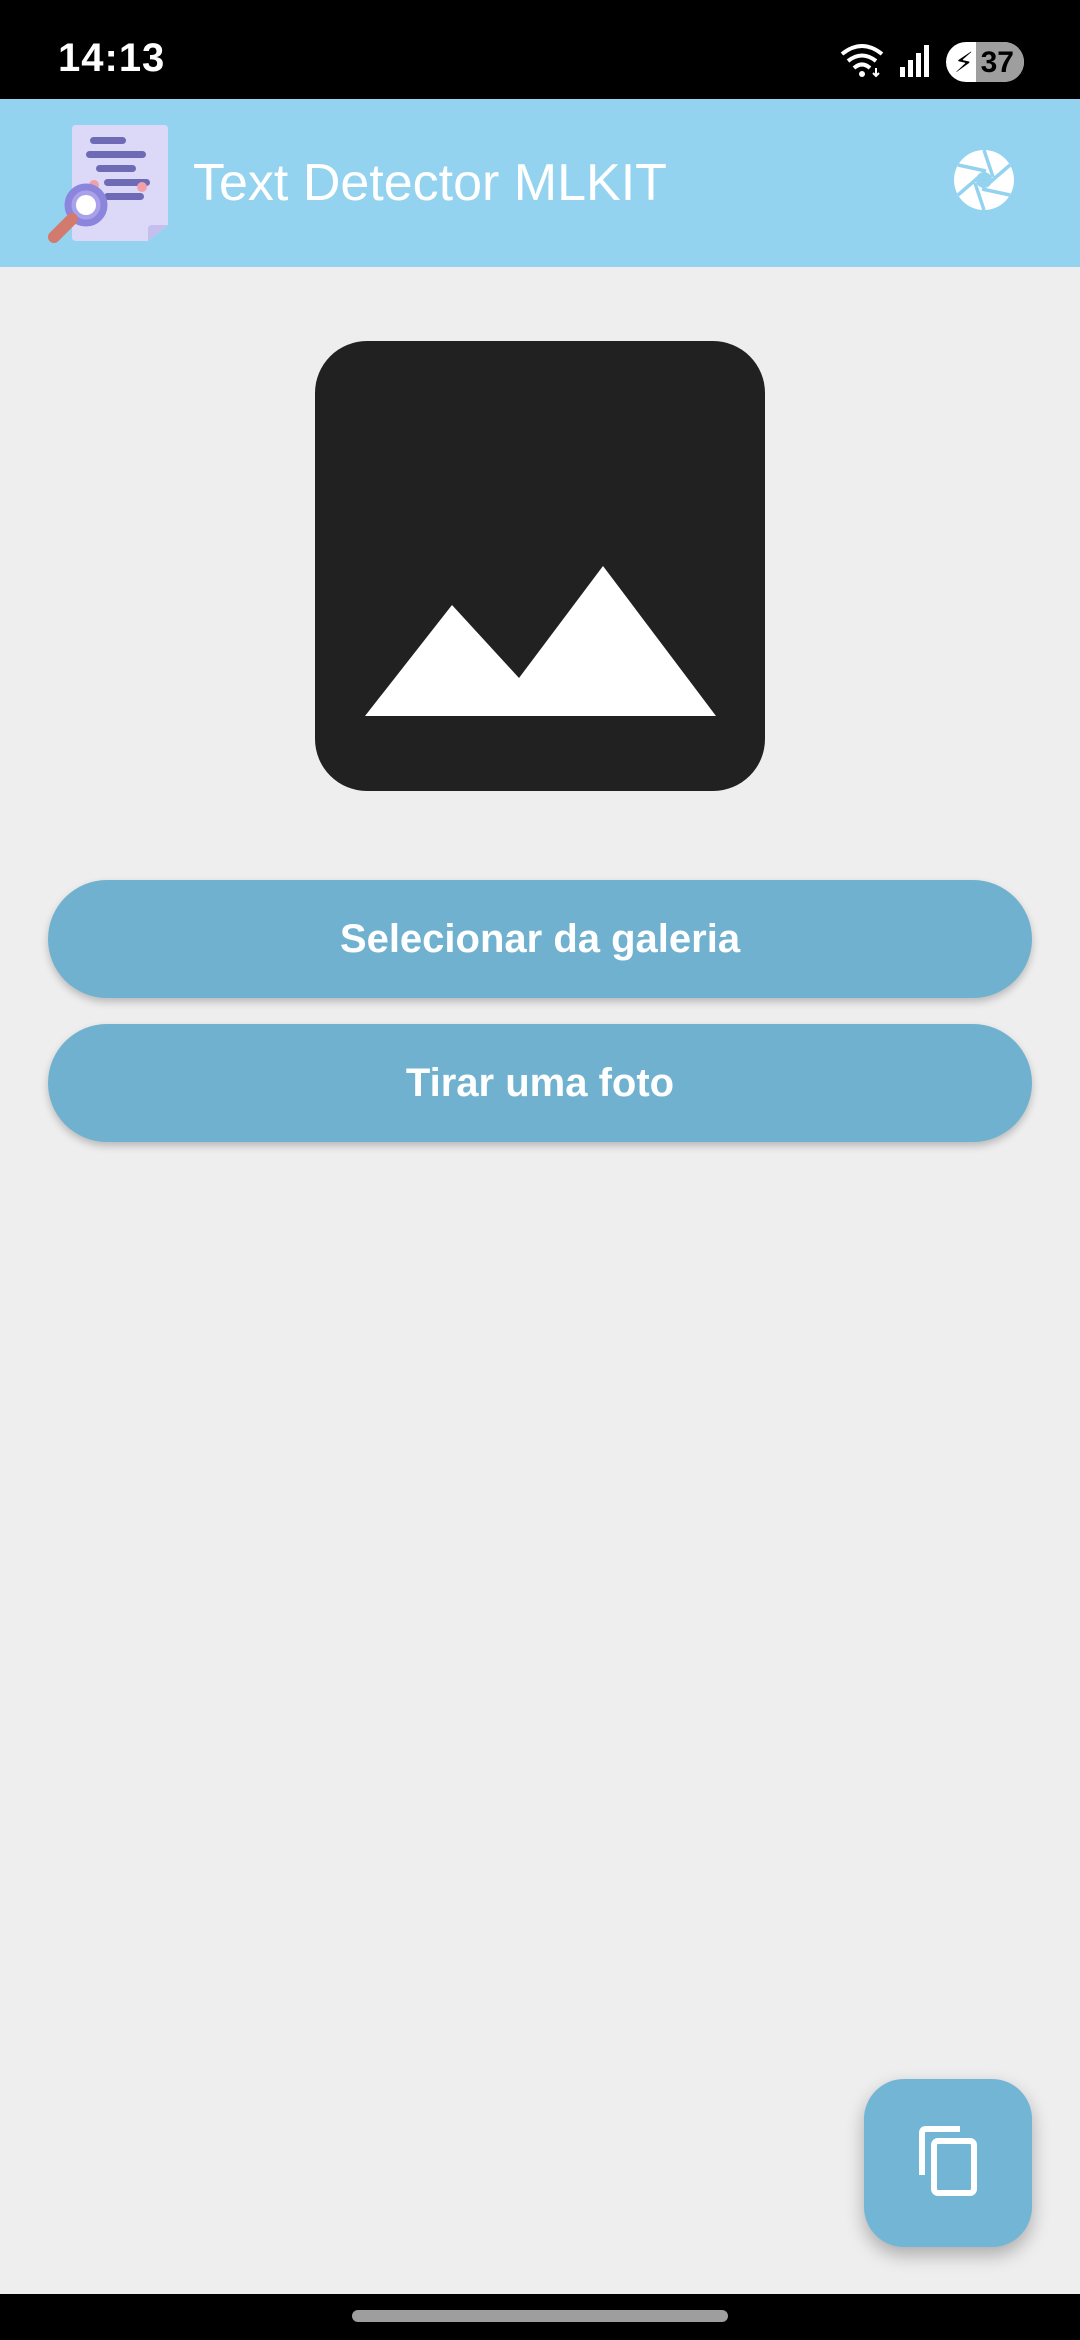  I want to click on bolt-icon: ⚡, so click(964, 62).